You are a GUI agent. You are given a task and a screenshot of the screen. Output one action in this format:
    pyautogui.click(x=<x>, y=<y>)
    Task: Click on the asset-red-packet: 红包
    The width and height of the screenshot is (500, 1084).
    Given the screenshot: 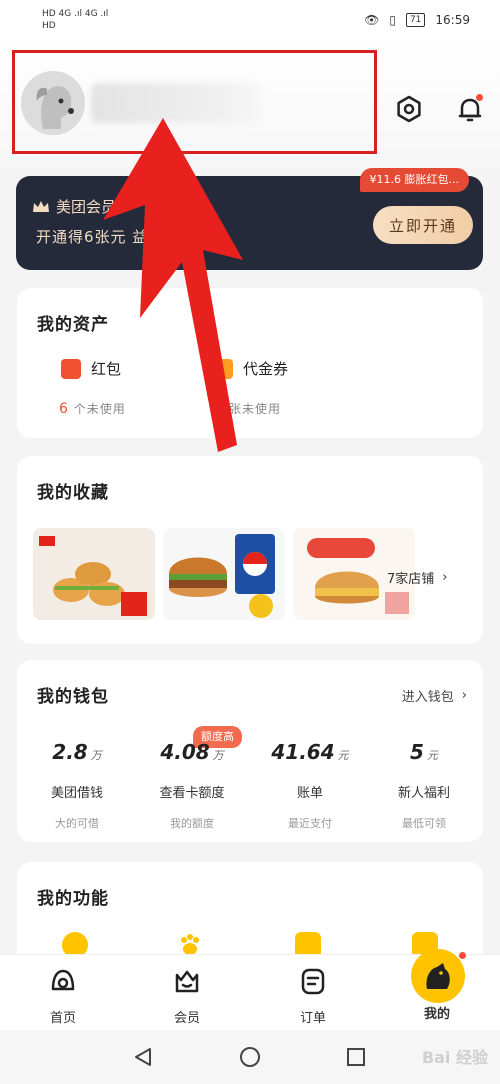 What is the action you would take?
    pyautogui.click(x=91, y=368)
    